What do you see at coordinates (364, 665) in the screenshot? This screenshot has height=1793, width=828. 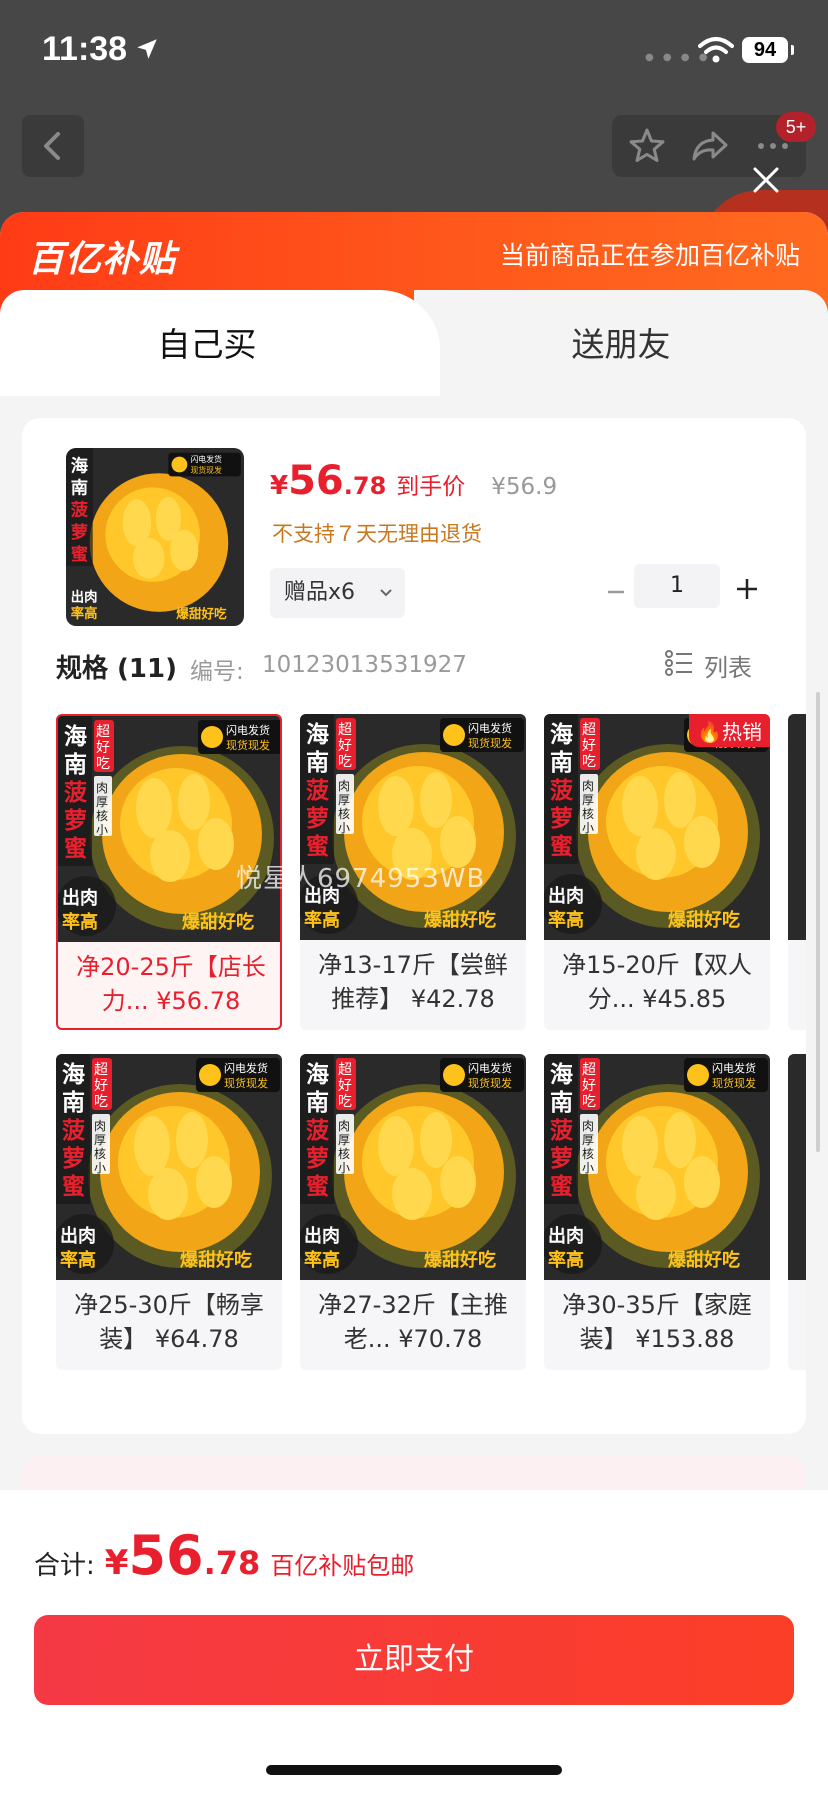 I see `spec-number: 10123013531927` at bounding box center [364, 665].